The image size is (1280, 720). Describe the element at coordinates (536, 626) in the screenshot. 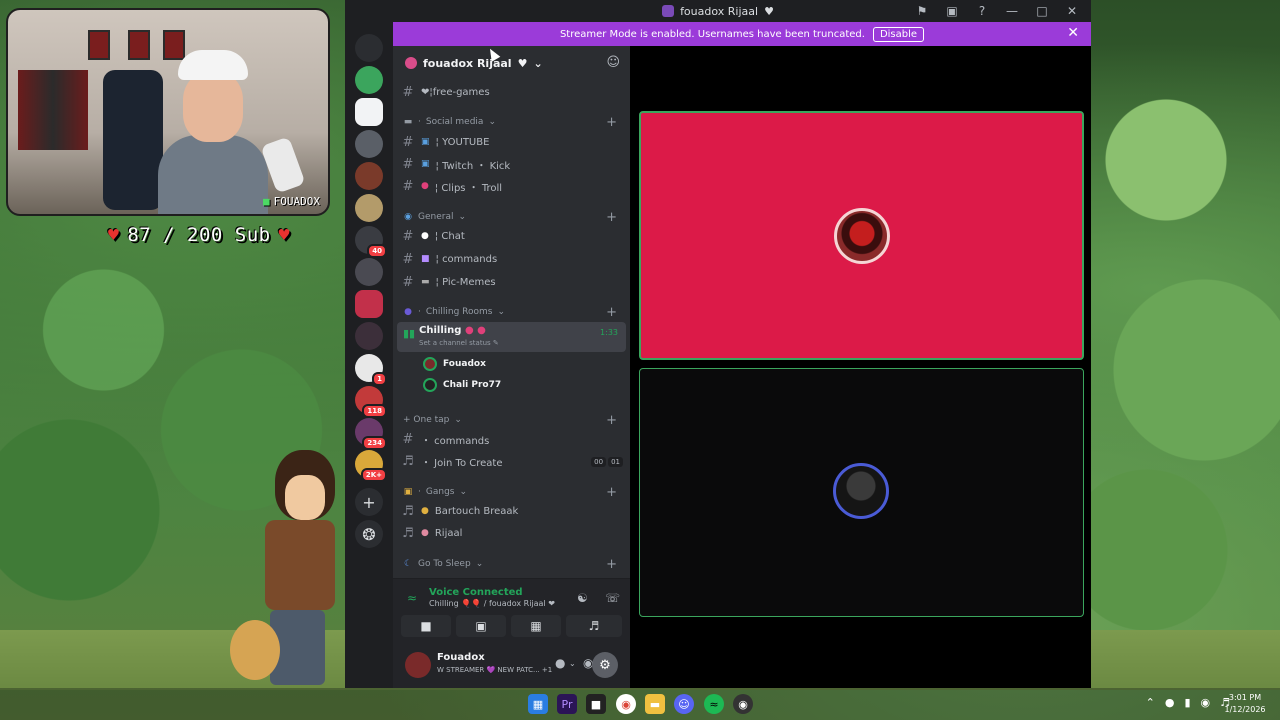

I see `activities-button: ▦` at that location.